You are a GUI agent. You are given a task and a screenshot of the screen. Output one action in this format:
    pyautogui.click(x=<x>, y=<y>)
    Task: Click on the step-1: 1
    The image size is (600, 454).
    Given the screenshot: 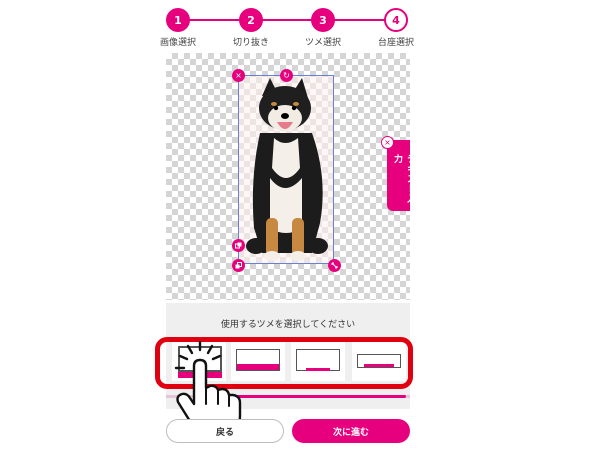 What is the action you would take?
    pyautogui.click(x=178, y=20)
    